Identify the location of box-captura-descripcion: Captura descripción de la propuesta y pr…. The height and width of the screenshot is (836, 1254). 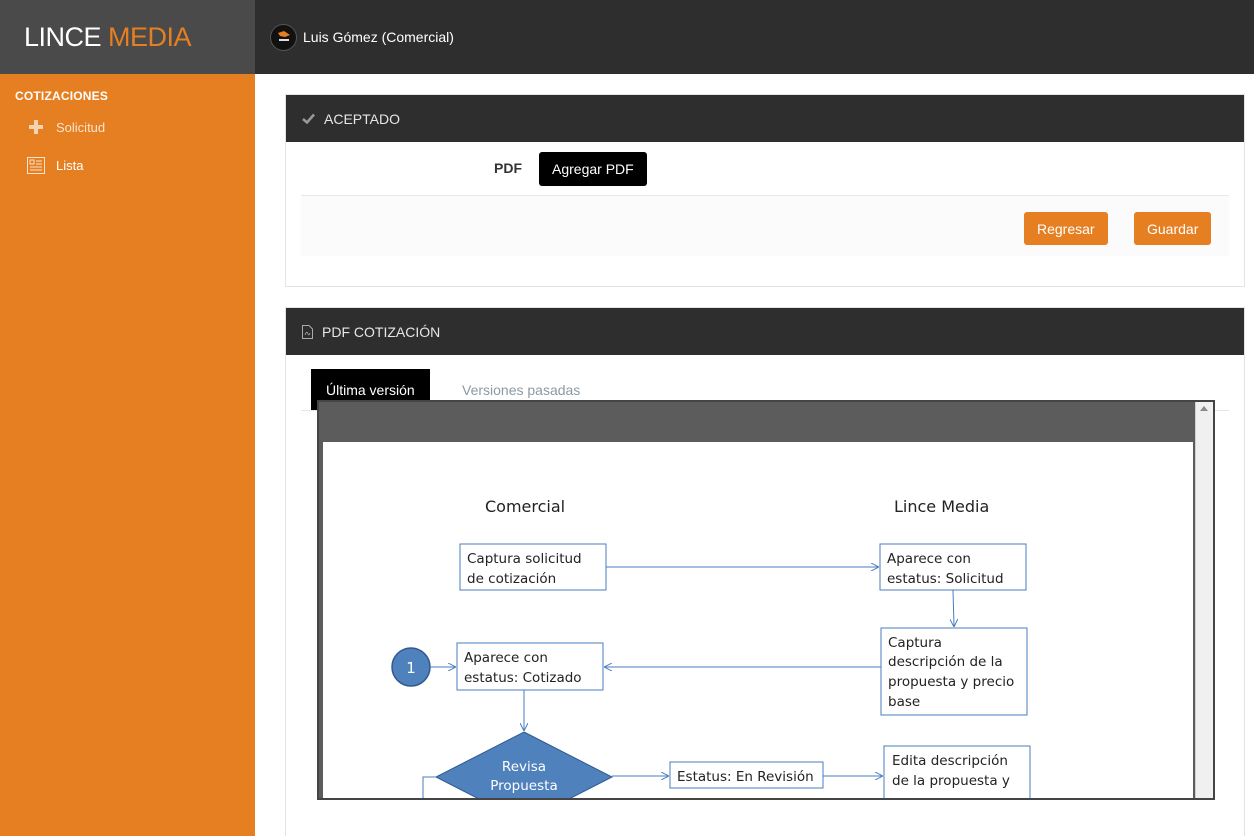
(954, 671).